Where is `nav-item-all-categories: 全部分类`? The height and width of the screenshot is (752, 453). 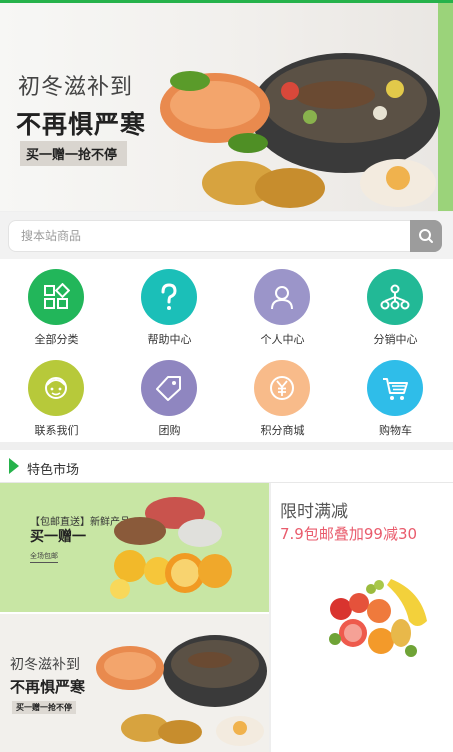 nav-item-all-categories: 全部分类 is located at coordinates (56, 306).